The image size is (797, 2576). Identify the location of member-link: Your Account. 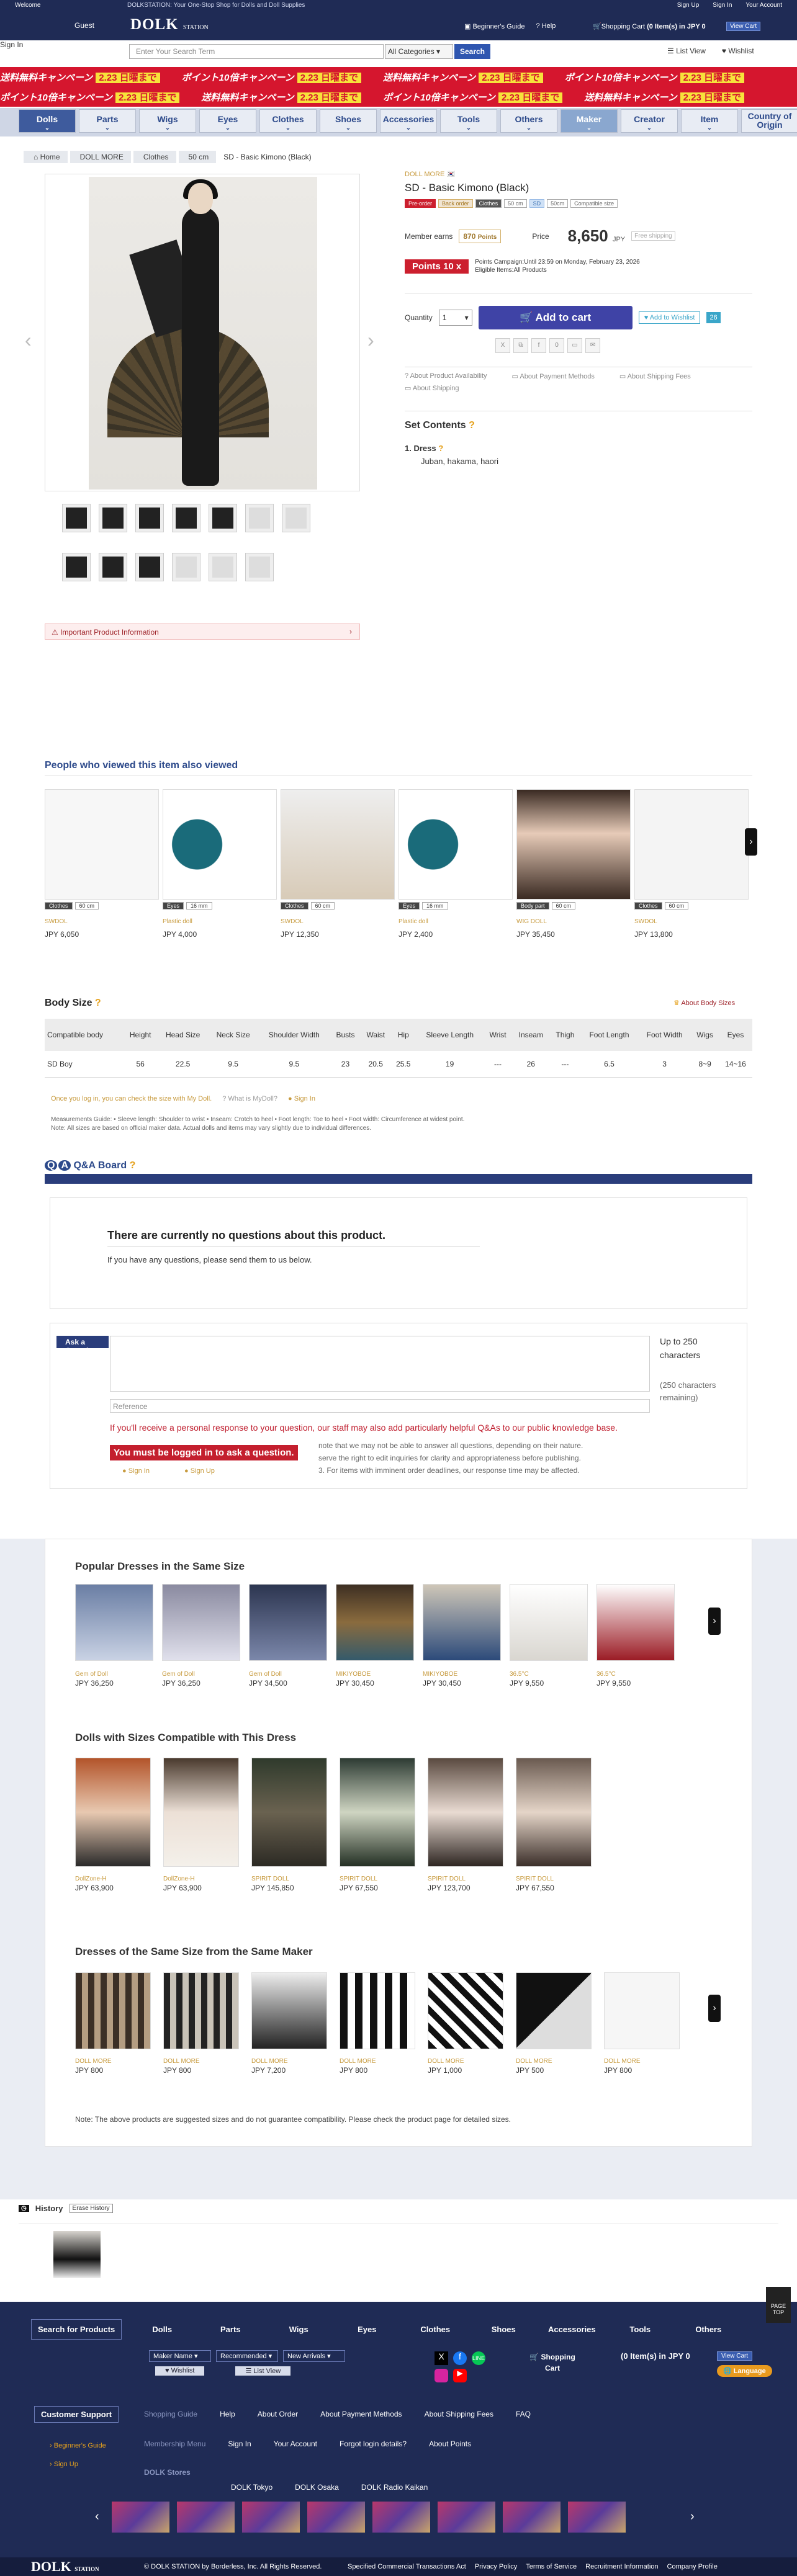
(296, 2444).